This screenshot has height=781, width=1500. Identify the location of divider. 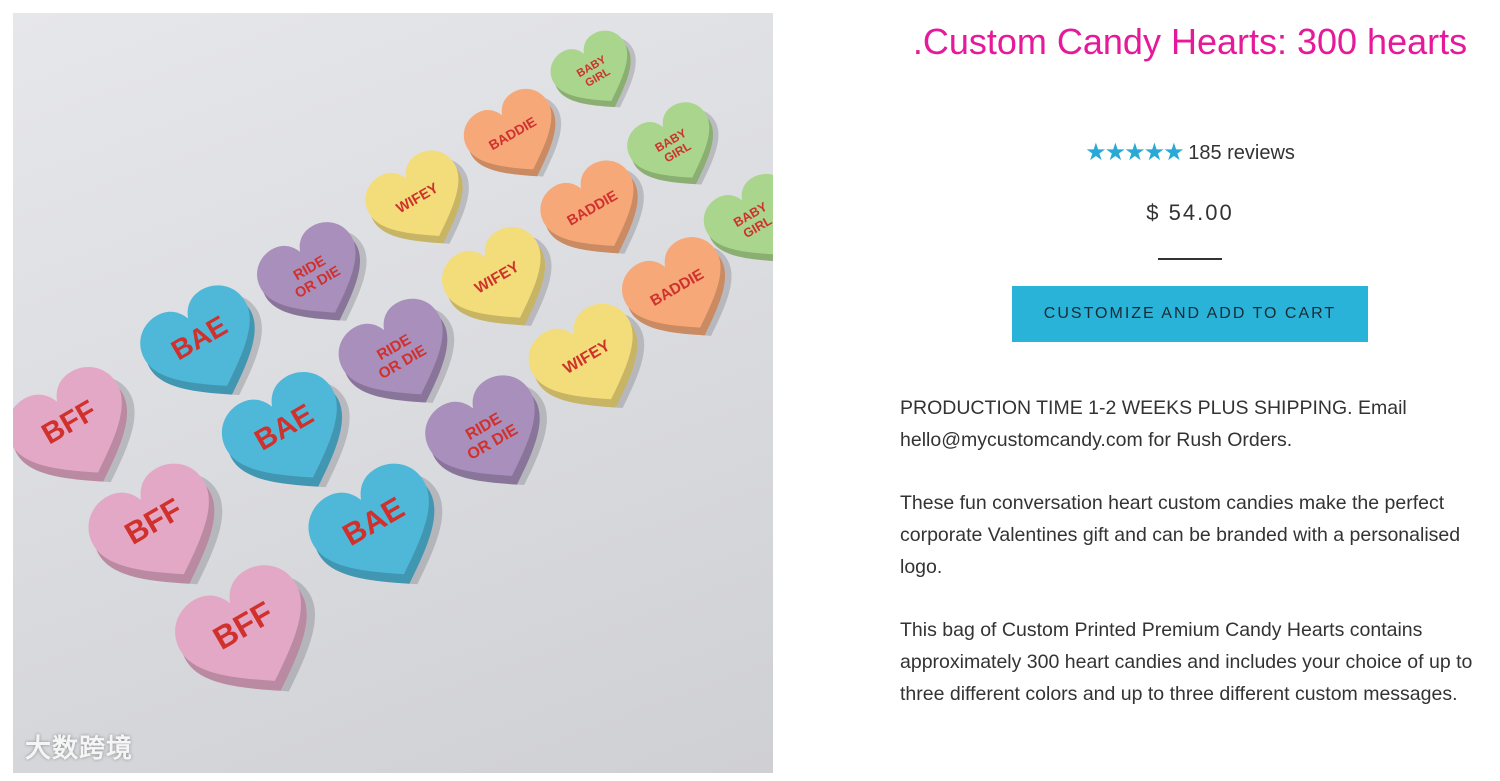
(1190, 259).